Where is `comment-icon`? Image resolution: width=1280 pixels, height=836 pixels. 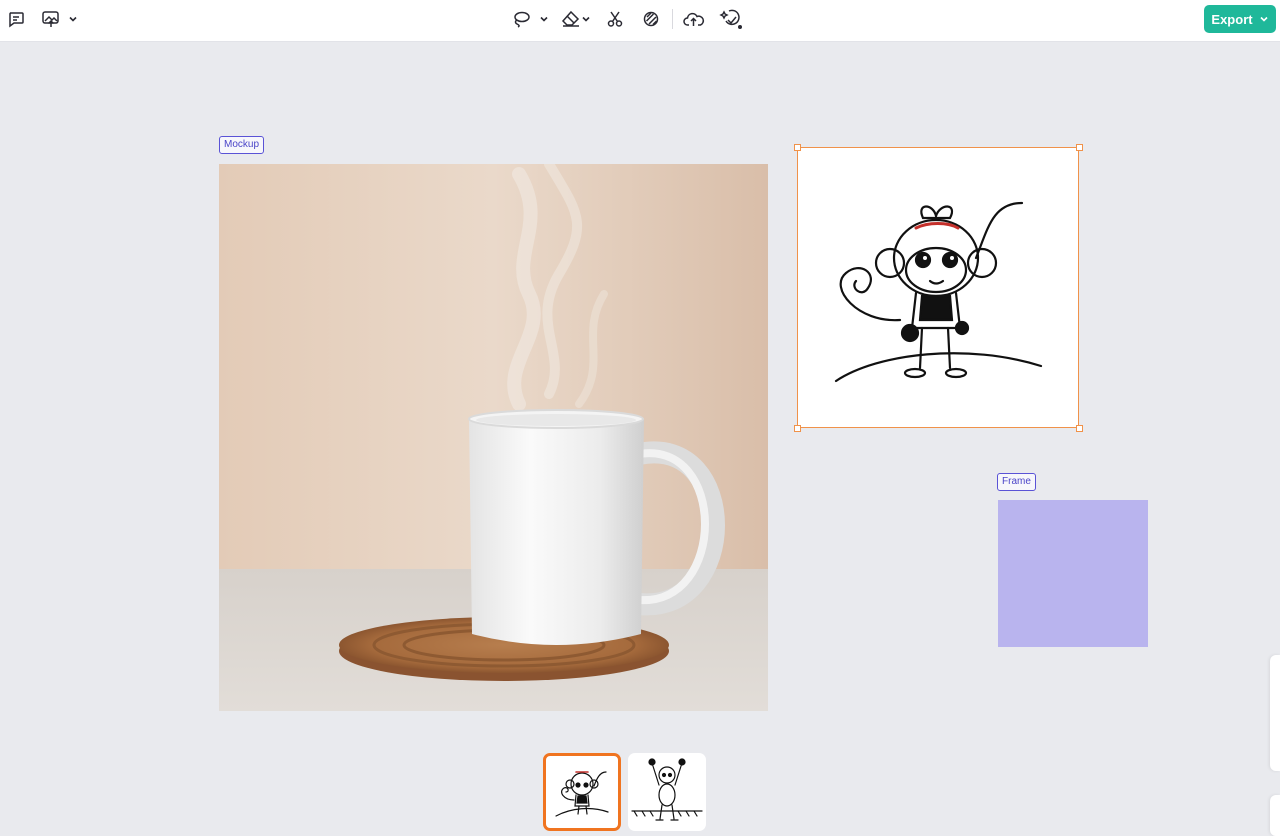 comment-icon is located at coordinates (16, 20).